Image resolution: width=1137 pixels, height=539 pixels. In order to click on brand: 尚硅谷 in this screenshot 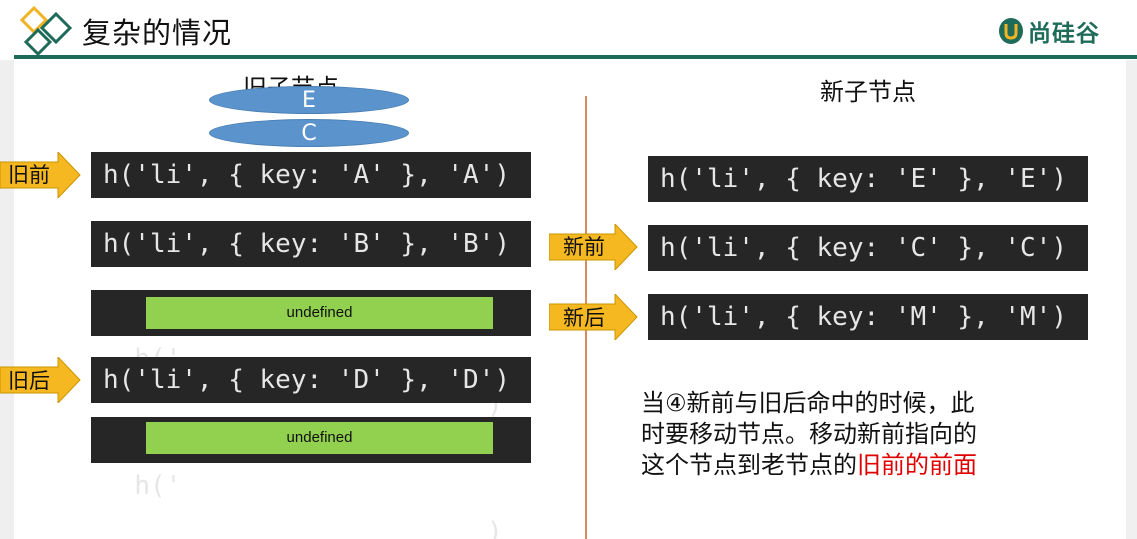, I will do `click(1049, 31)`.